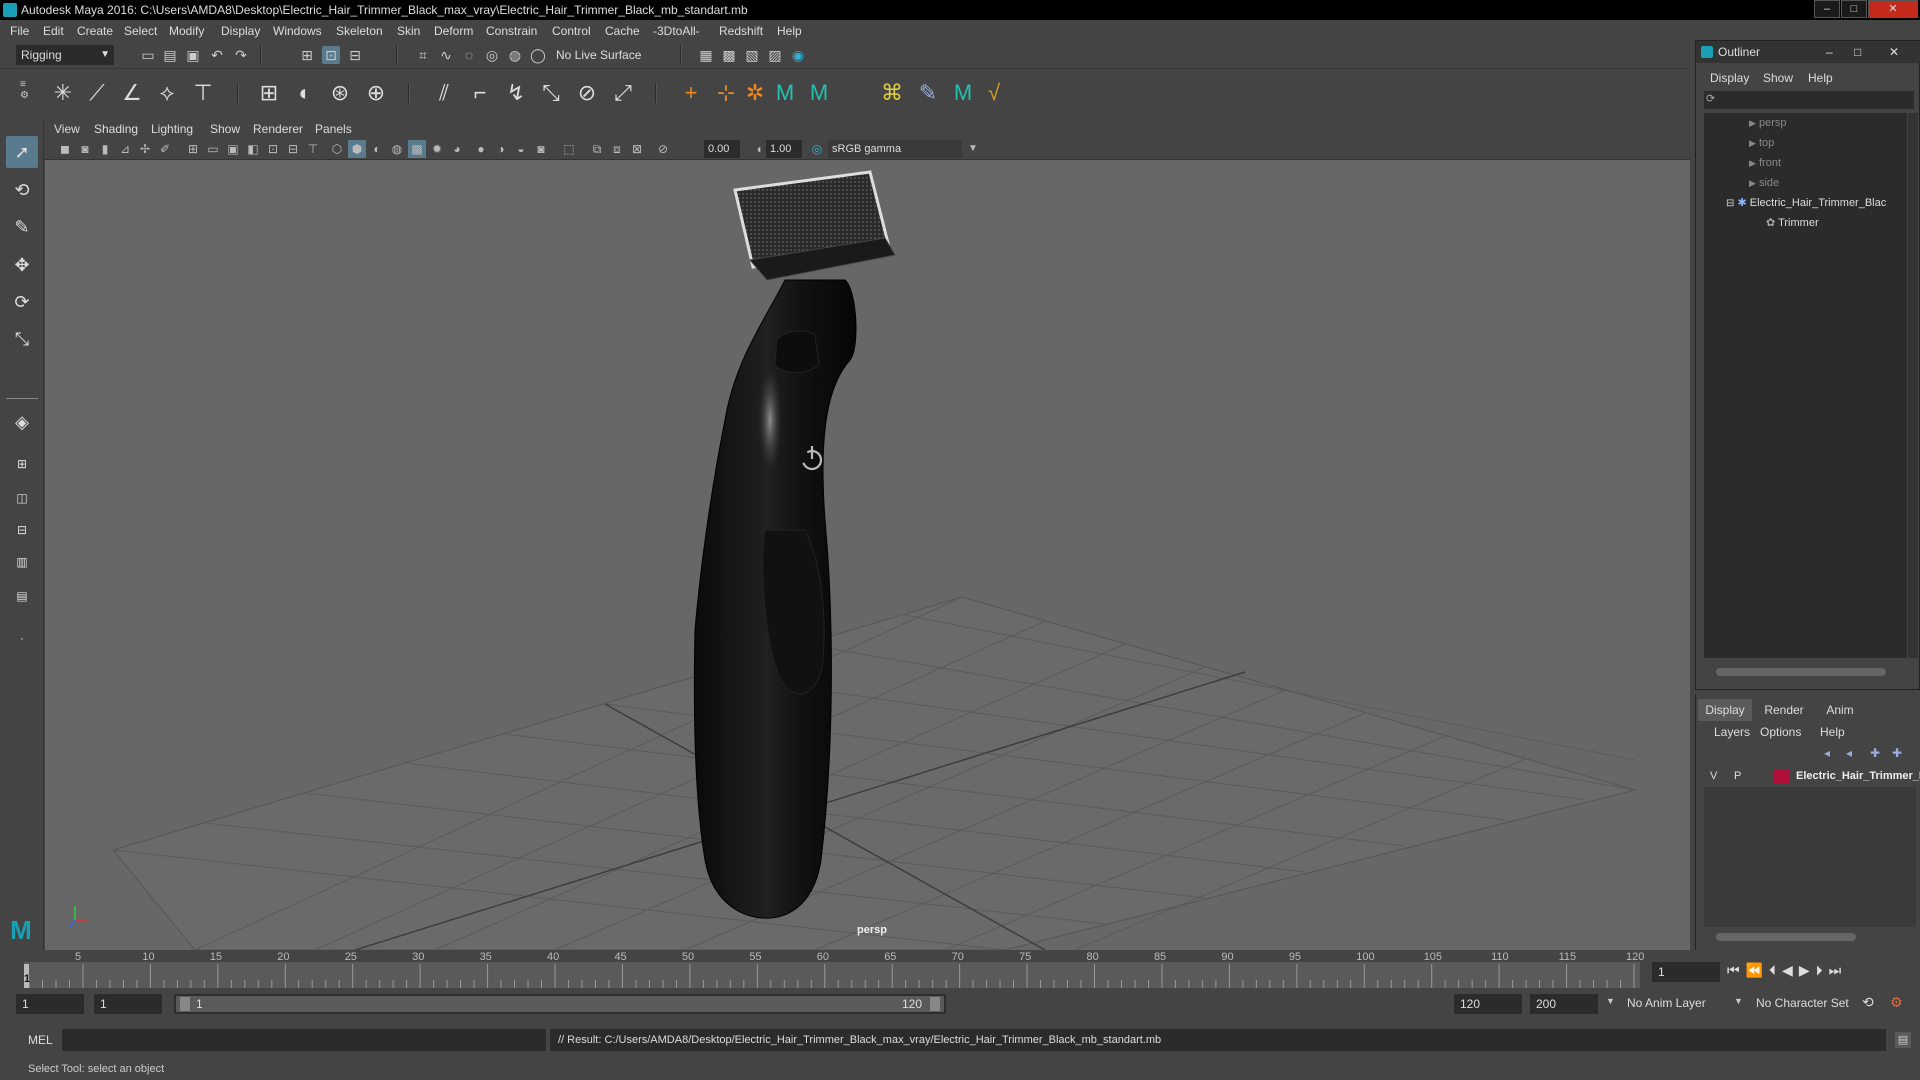  Describe the element at coordinates (148, 55) in the screenshot. I see `new-scene-icon: ▭` at that location.